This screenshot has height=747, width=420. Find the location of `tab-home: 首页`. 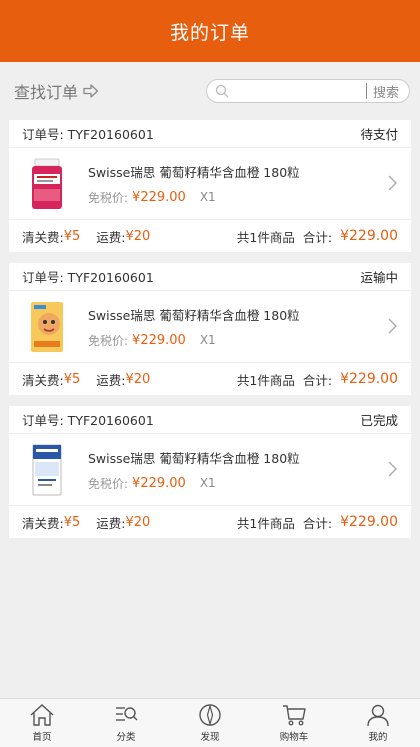

tab-home: 首页 is located at coordinates (42, 723).